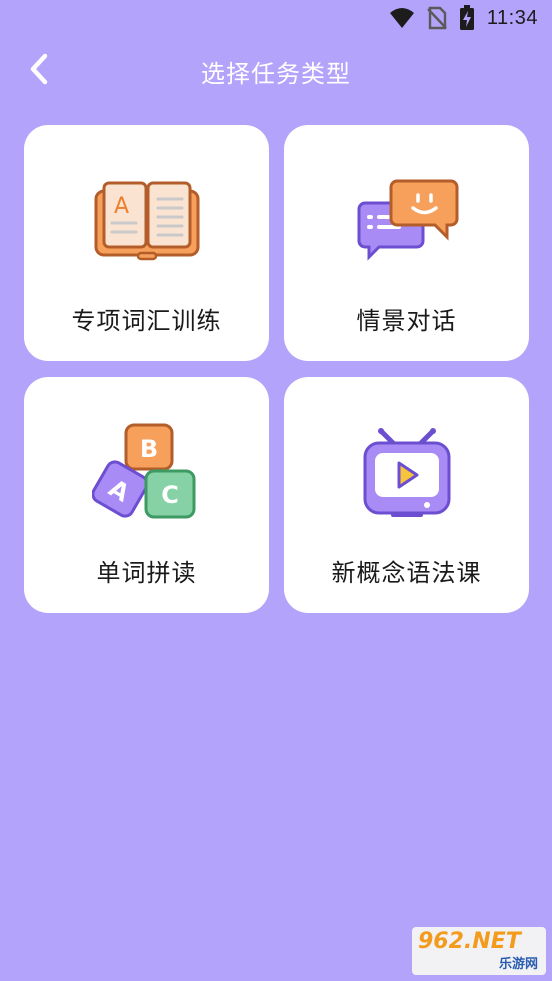 The height and width of the screenshot is (981, 552). Describe the element at coordinates (121, 206) in the screenshot. I see `book-letter: A` at that location.